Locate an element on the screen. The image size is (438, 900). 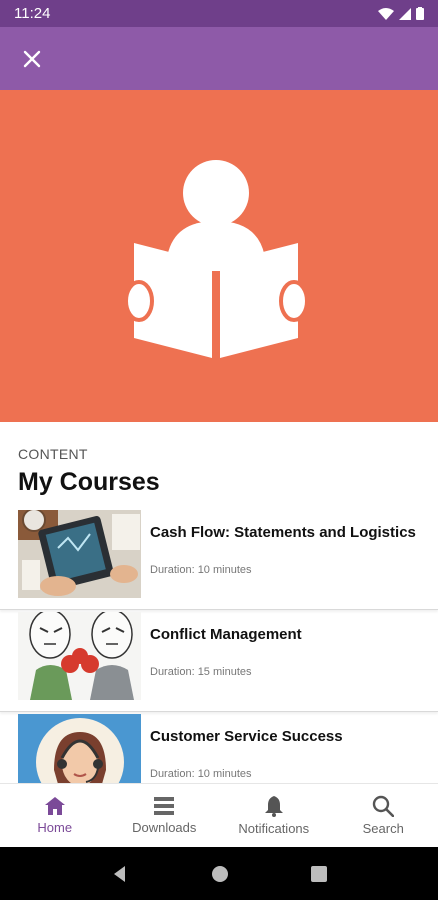
course-item: Conflict Management Duration: 15 minutes is located at coordinates (219, 661).